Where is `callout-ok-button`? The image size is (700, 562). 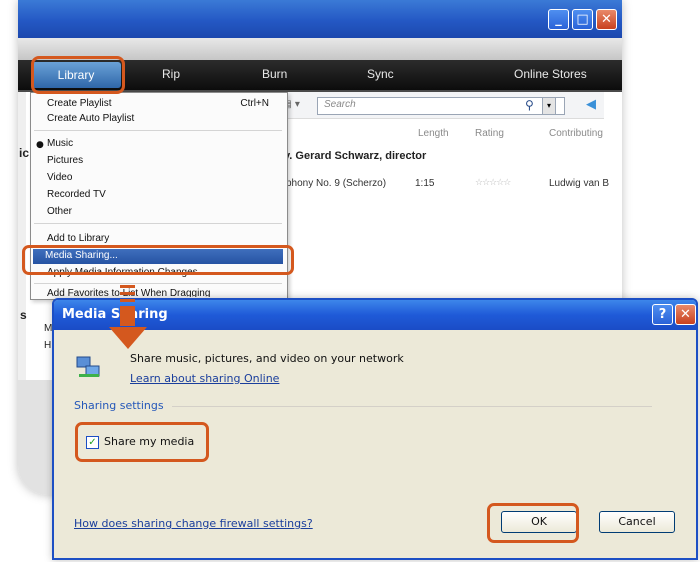 callout-ok-button is located at coordinates (533, 523).